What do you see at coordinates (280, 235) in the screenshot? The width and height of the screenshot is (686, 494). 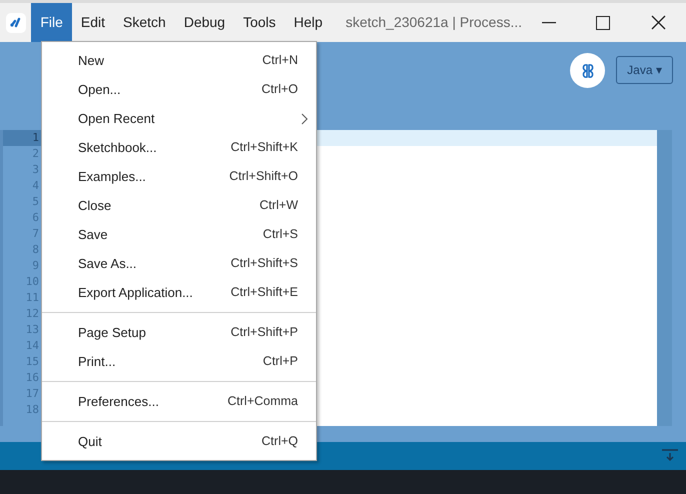 I see `shortcut-label: Ctrl+S` at bounding box center [280, 235].